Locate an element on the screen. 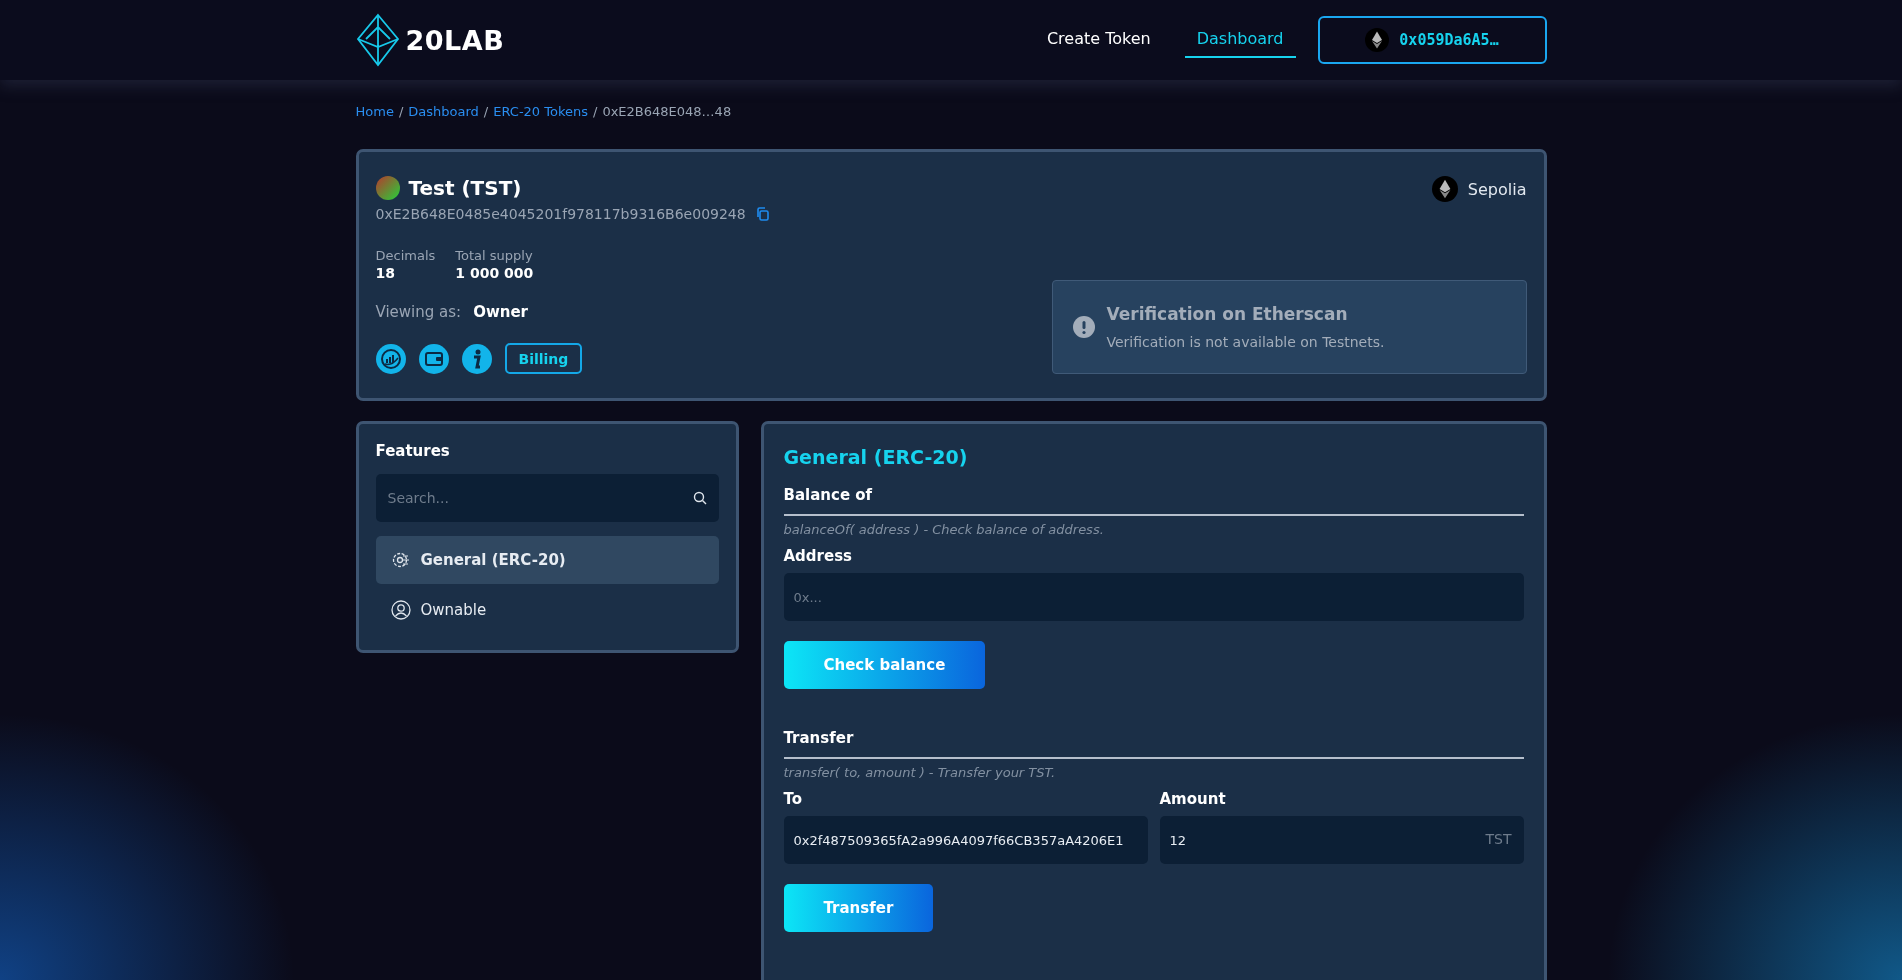  section-title: Transfer is located at coordinates (1153, 744).